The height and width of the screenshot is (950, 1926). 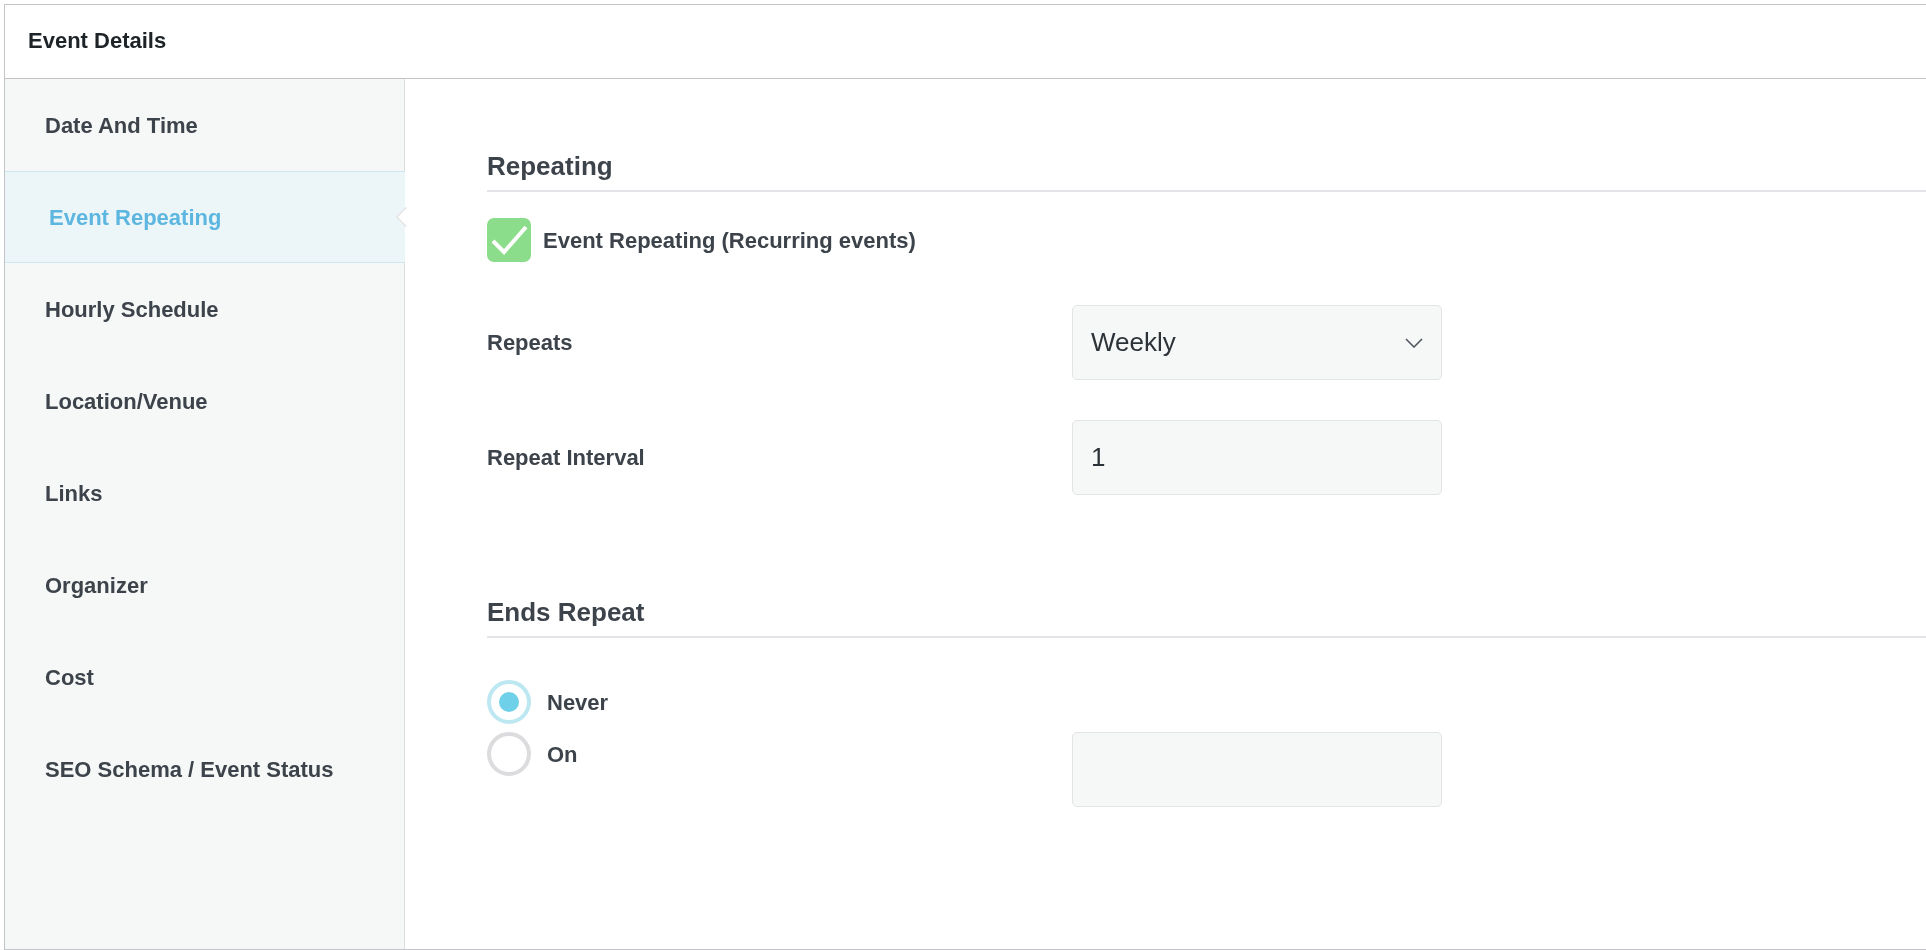 What do you see at coordinates (1257, 770) in the screenshot?
I see `date-input` at bounding box center [1257, 770].